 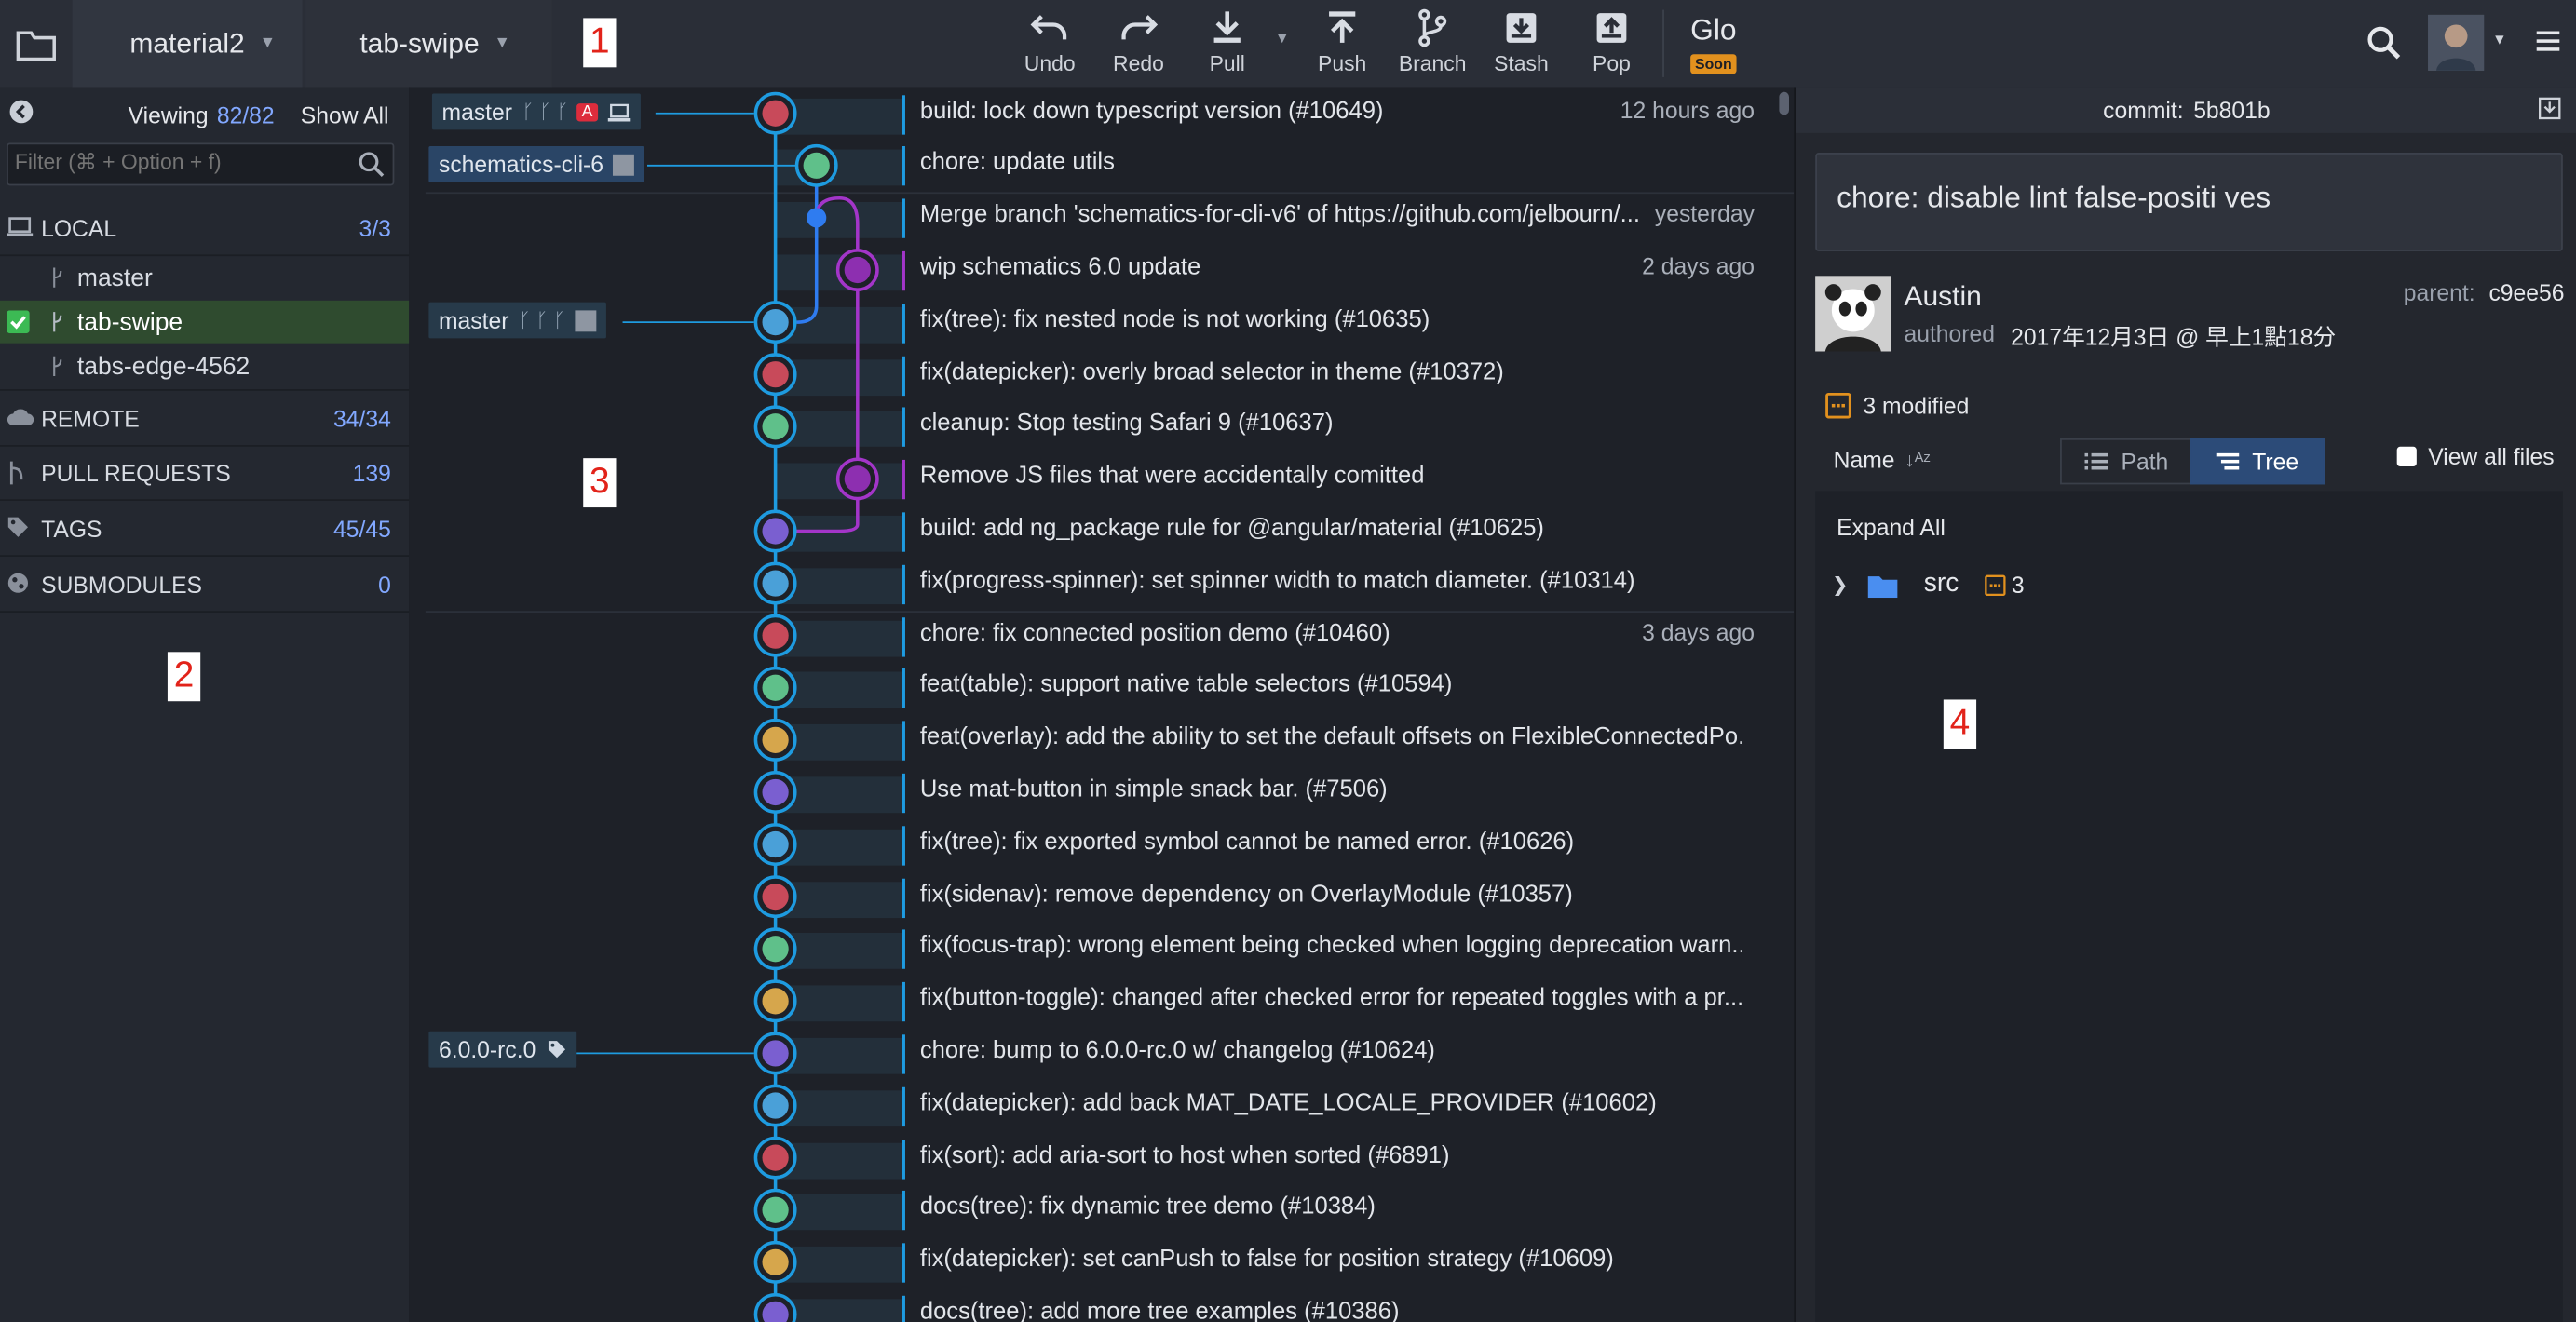 What do you see at coordinates (1891, 527) in the screenshot?
I see `expand-all-button: Expand All` at bounding box center [1891, 527].